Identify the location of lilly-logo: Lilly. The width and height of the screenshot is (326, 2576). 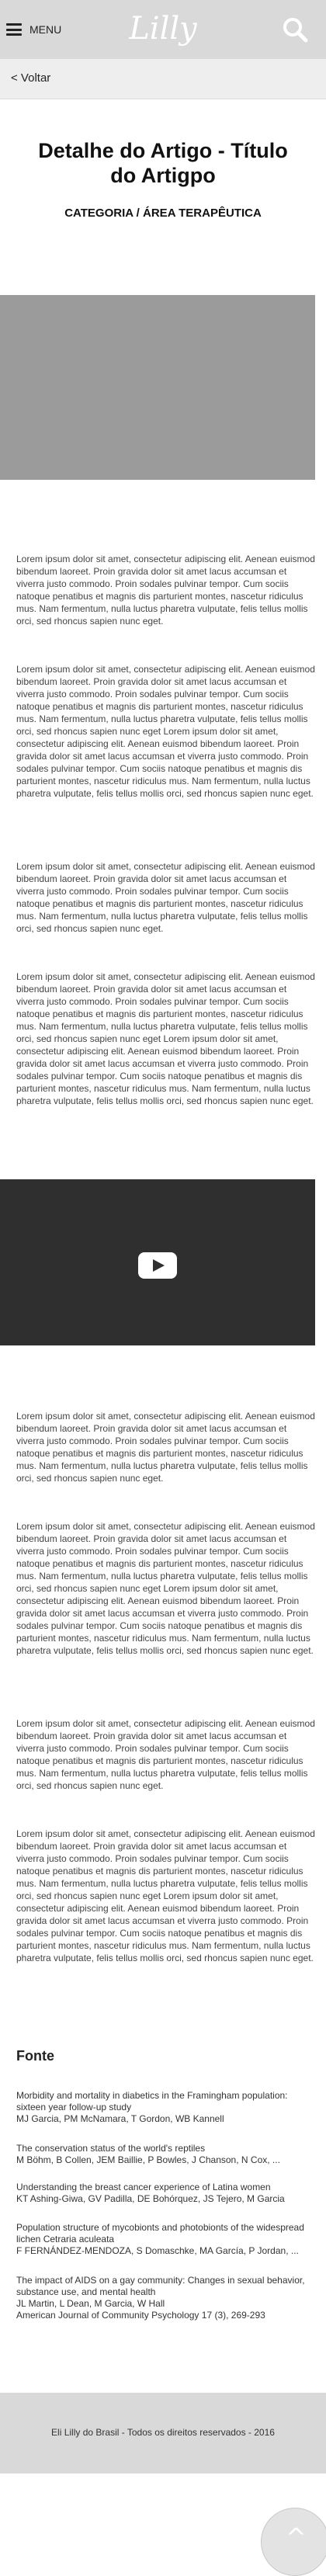
(163, 29).